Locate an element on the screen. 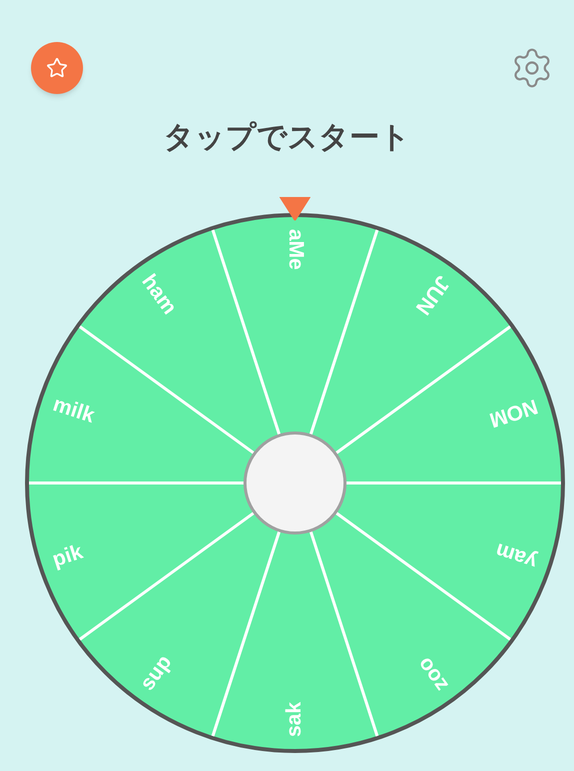 This screenshot has width=574, height=771. segment-label: sak is located at coordinates (294, 719).